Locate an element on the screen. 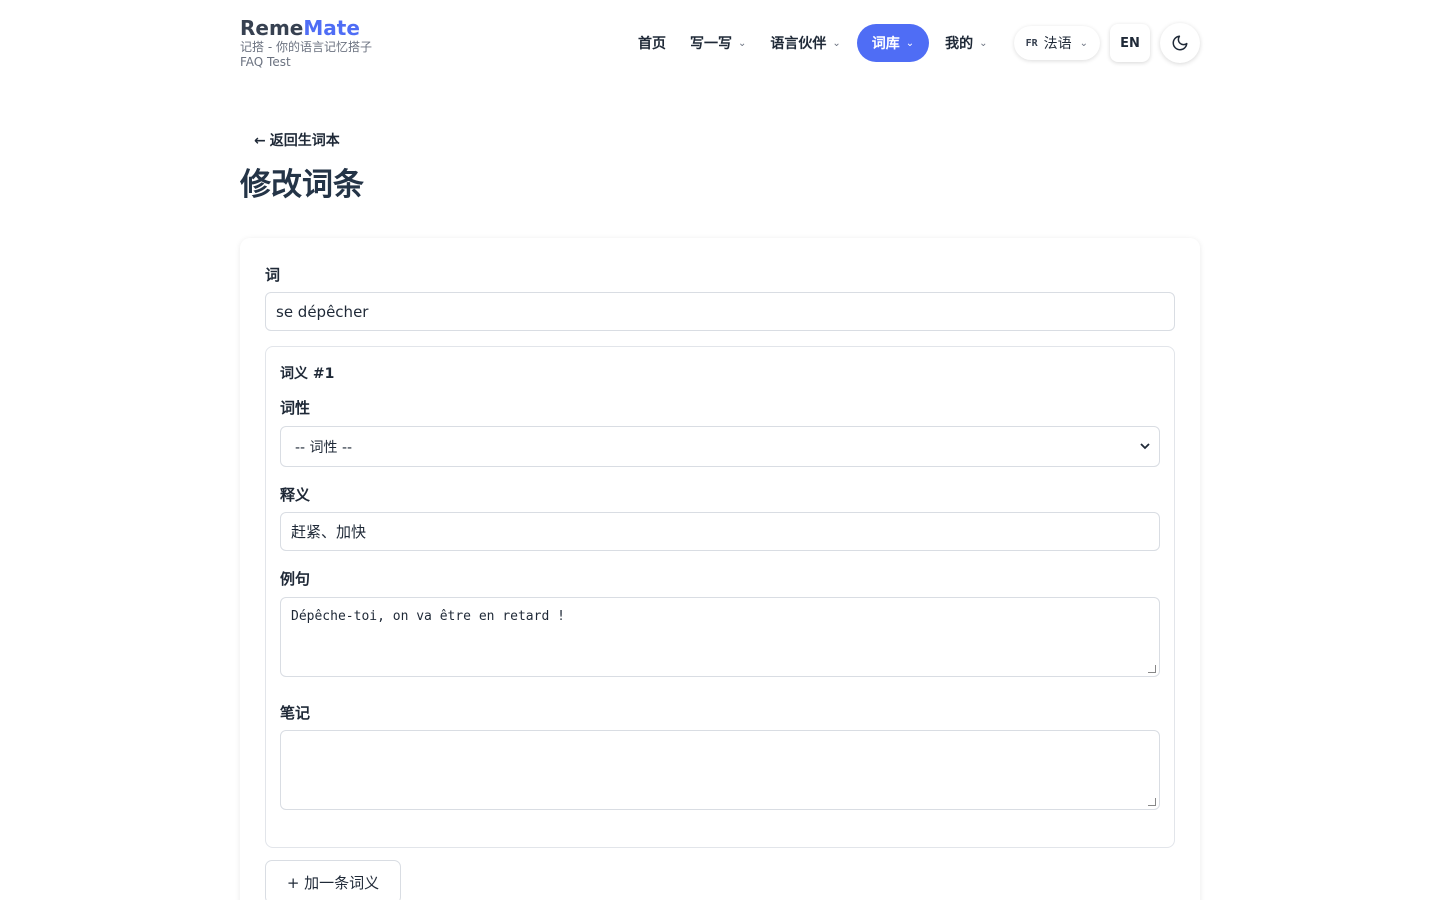  nav-language-partner: 语言伙伴 ⌄ is located at coordinates (805, 43).